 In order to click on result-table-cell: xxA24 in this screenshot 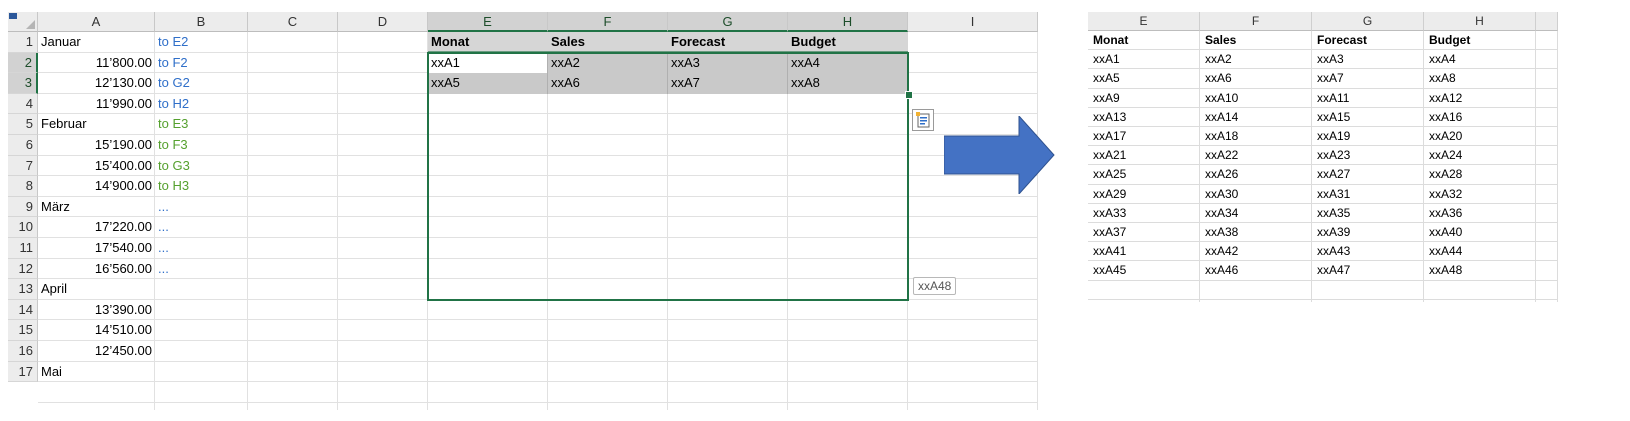, I will do `click(1480, 155)`.